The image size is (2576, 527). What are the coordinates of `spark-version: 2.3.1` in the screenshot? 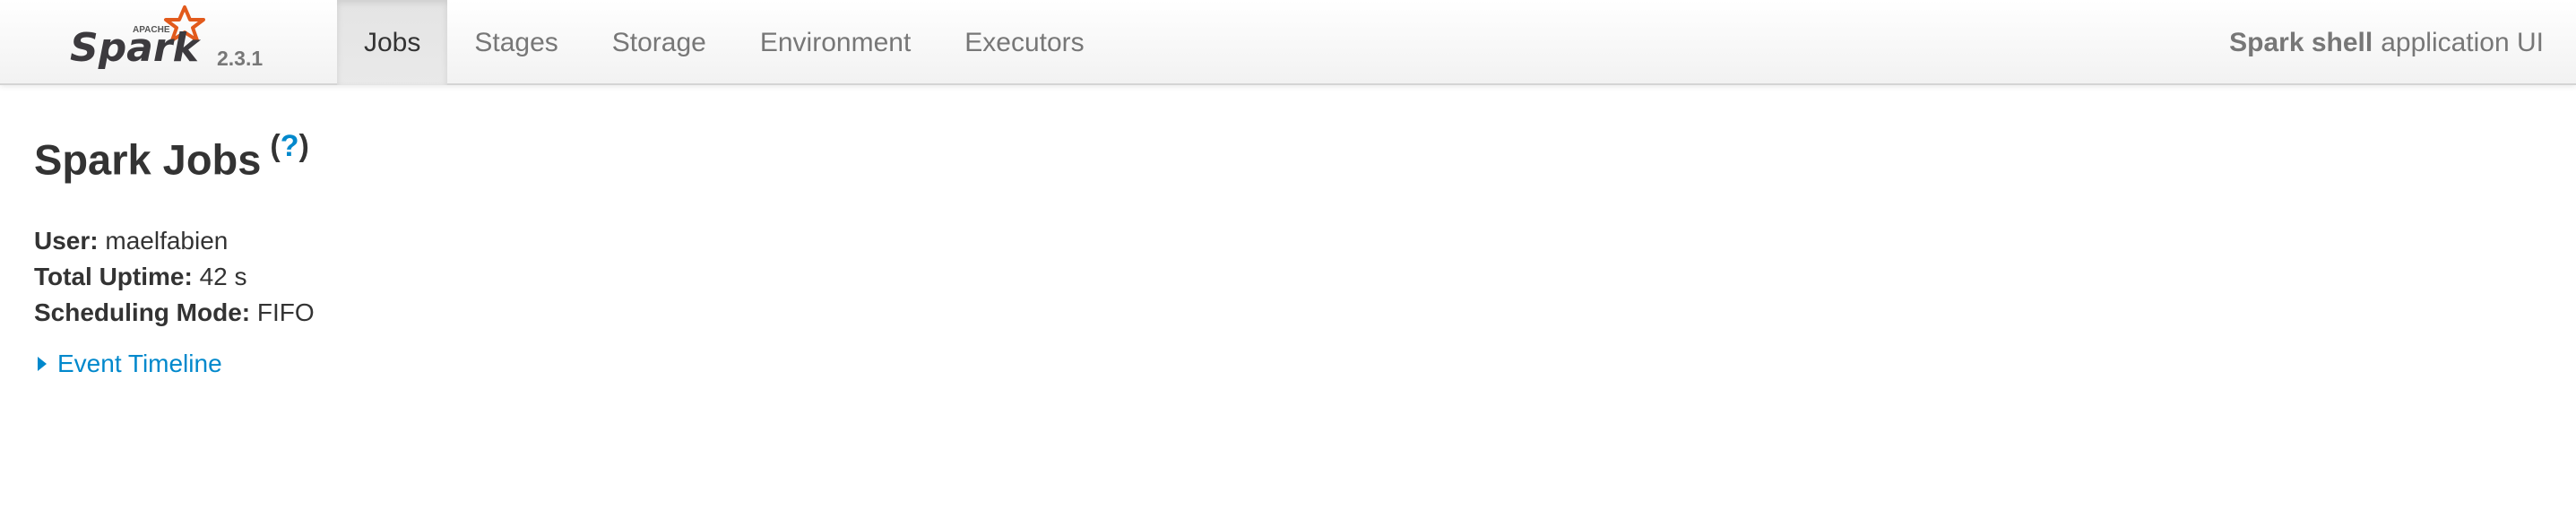 It's located at (240, 58).